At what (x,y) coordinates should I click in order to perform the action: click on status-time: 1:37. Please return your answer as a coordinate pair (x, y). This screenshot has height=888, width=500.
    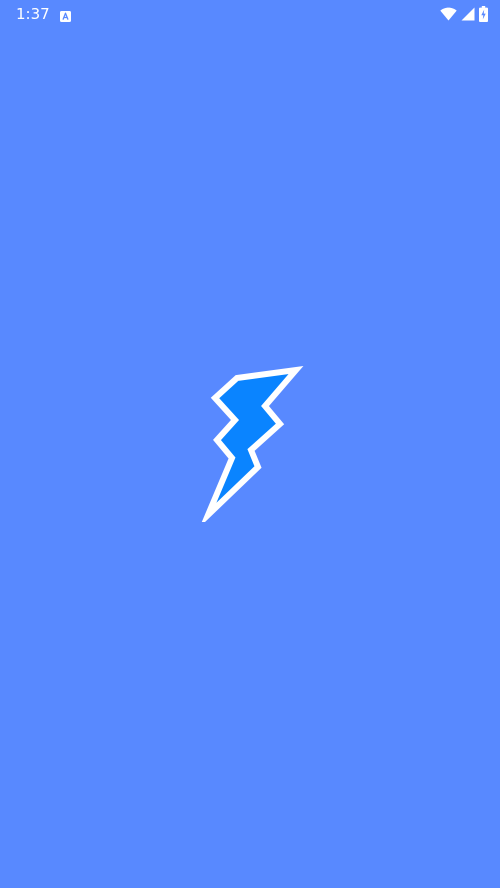
    Looking at the image, I should click on (33, 14).